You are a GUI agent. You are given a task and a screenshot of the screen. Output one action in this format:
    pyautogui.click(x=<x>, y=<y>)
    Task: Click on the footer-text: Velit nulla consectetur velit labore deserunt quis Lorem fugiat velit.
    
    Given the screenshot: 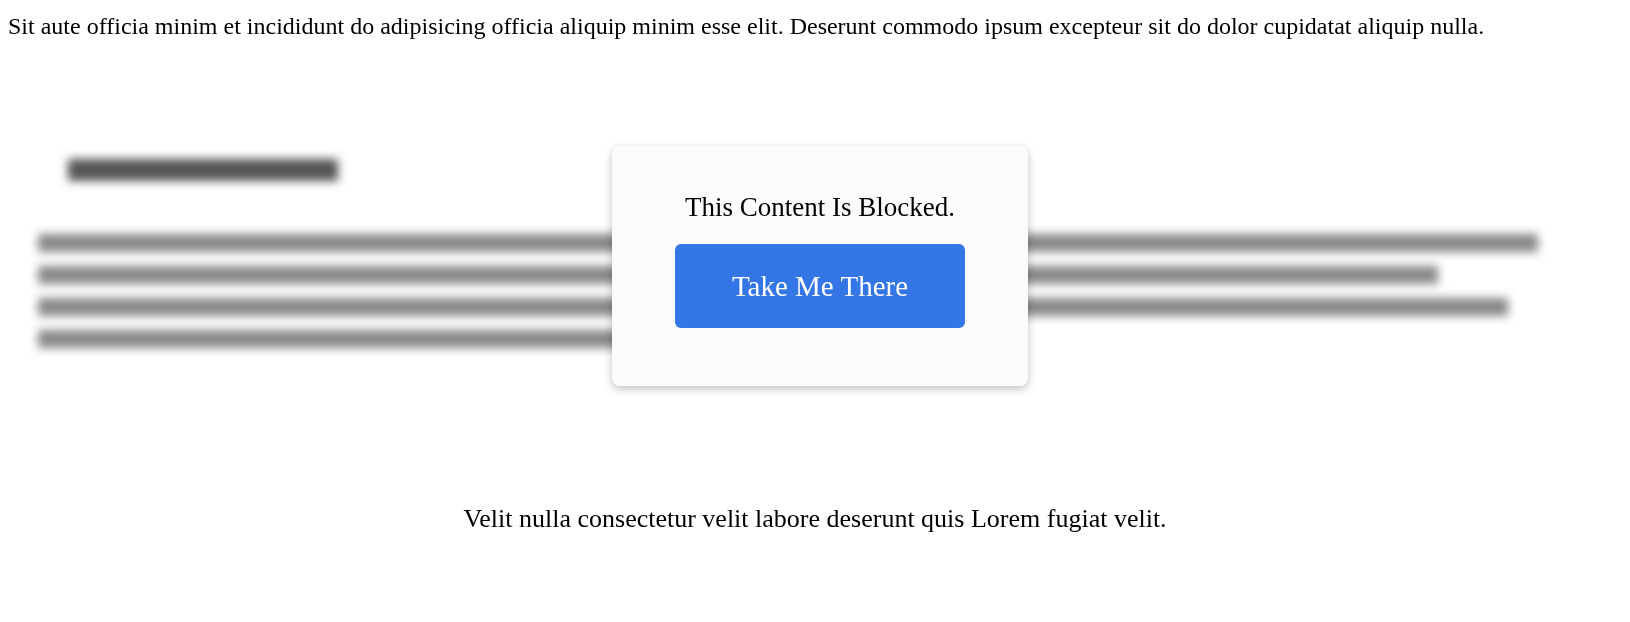 What is the action you would take?
    pyautogui.click(x=815, y=518)
    